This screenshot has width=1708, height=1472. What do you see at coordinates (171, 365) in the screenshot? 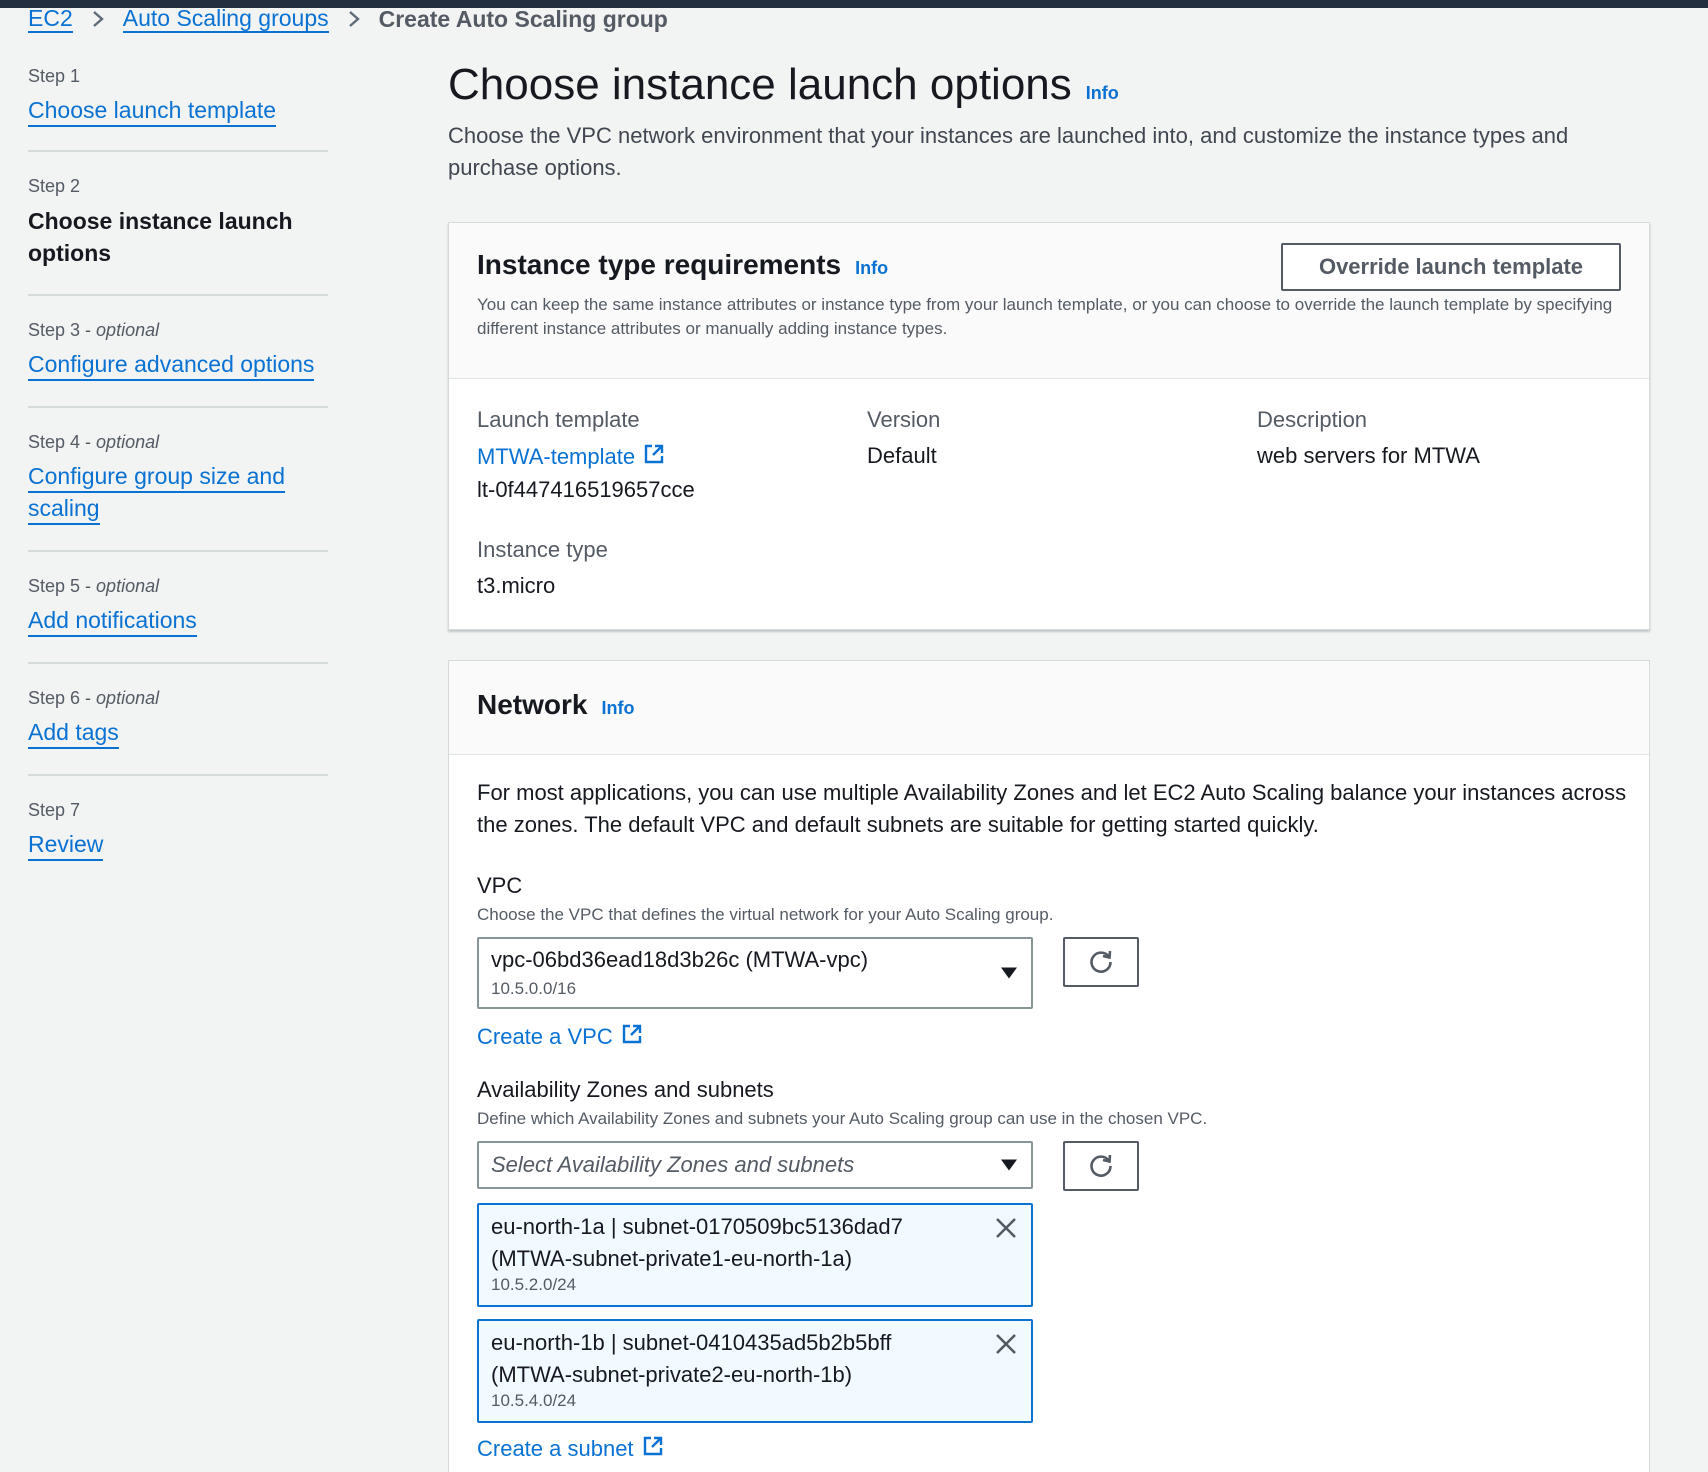
I see `step-link-configure-advanced-options: Configure advanced options` at bounding box center [171, 365].